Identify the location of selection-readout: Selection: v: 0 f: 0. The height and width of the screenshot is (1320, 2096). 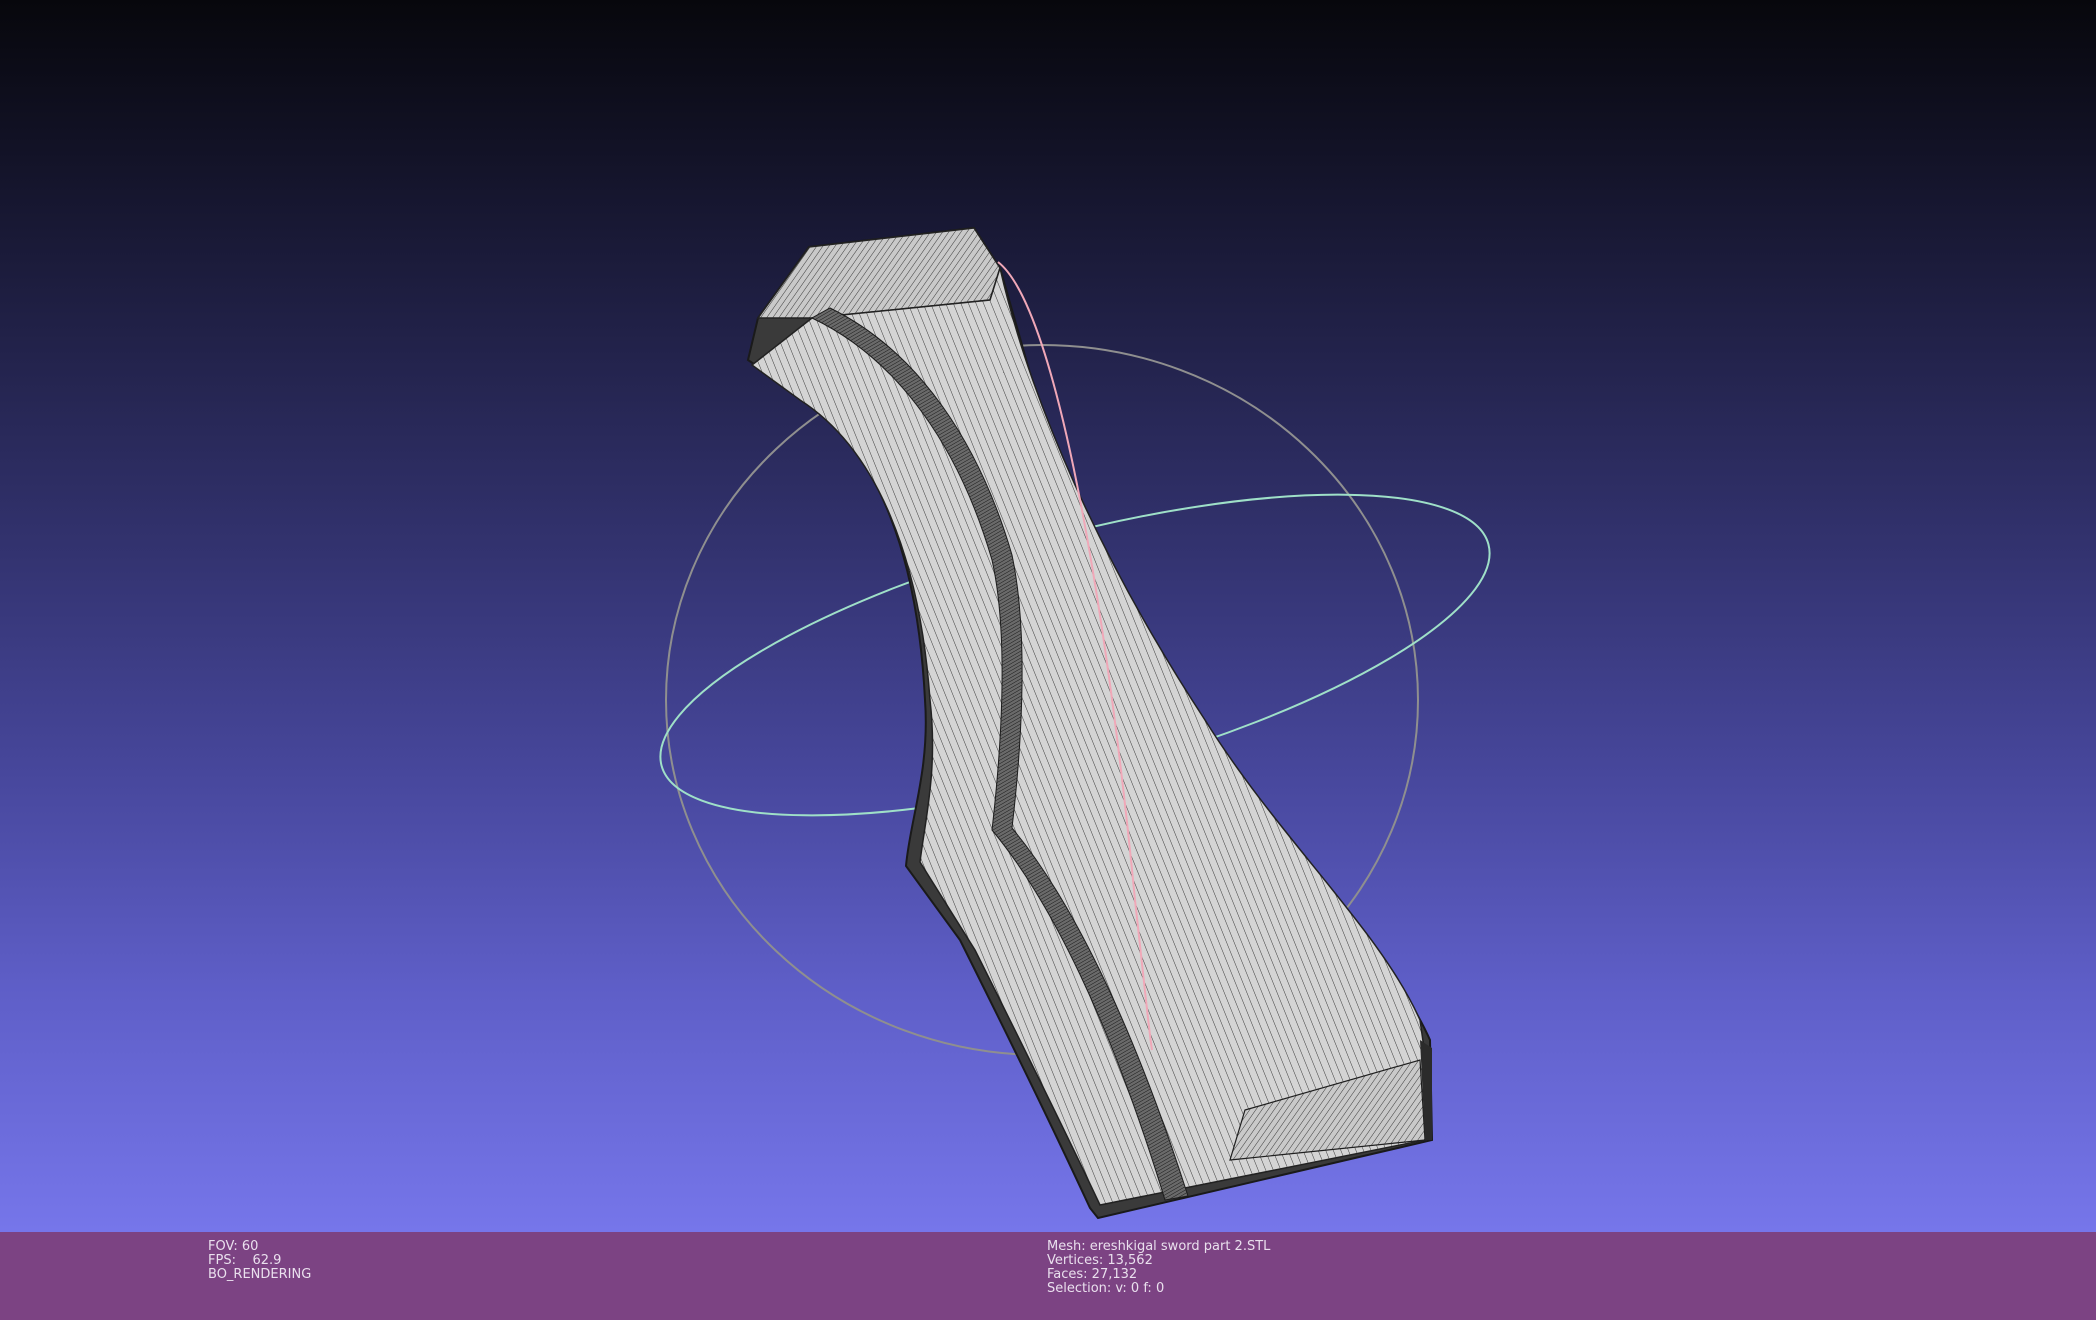
(1106, 1288).